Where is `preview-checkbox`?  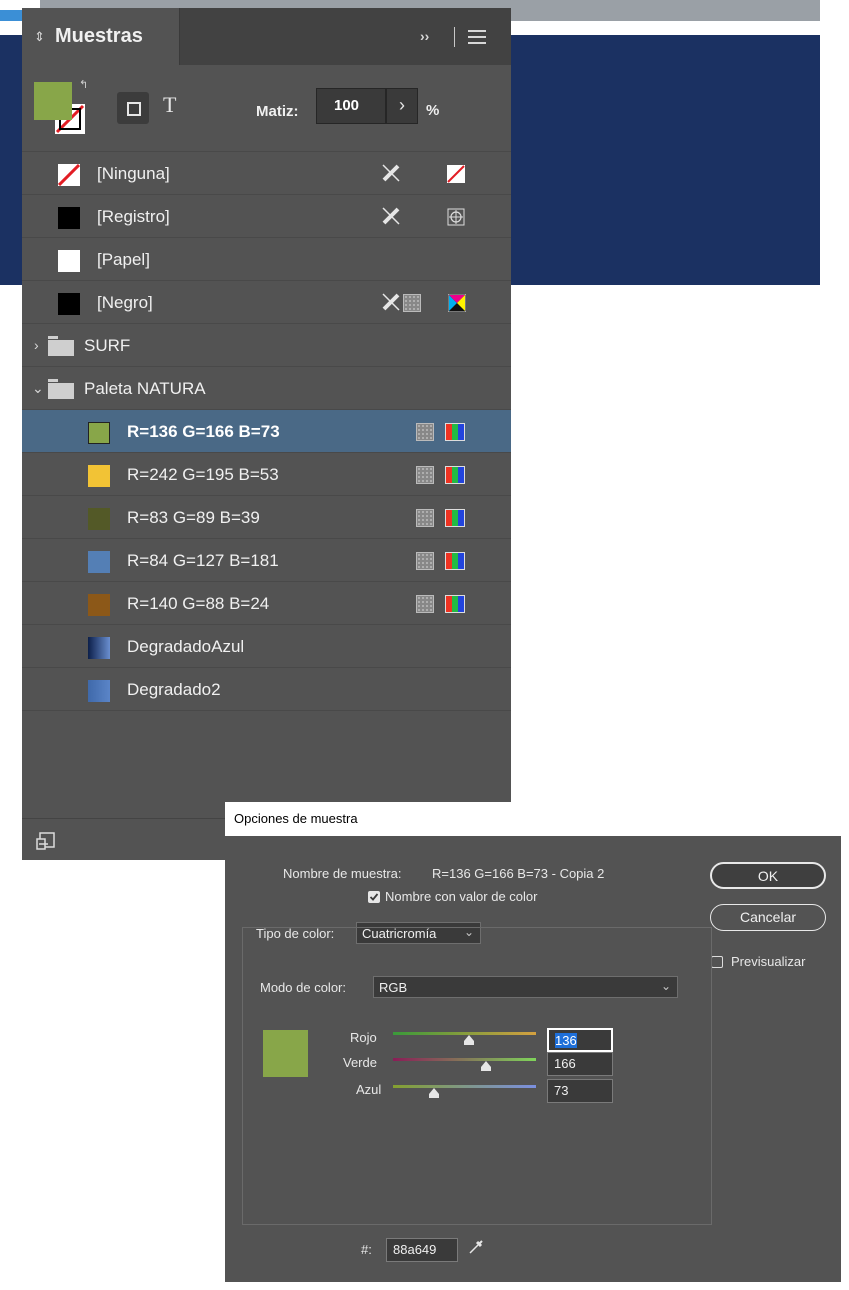 preview-checkbox is located at coordinates (717, 962).